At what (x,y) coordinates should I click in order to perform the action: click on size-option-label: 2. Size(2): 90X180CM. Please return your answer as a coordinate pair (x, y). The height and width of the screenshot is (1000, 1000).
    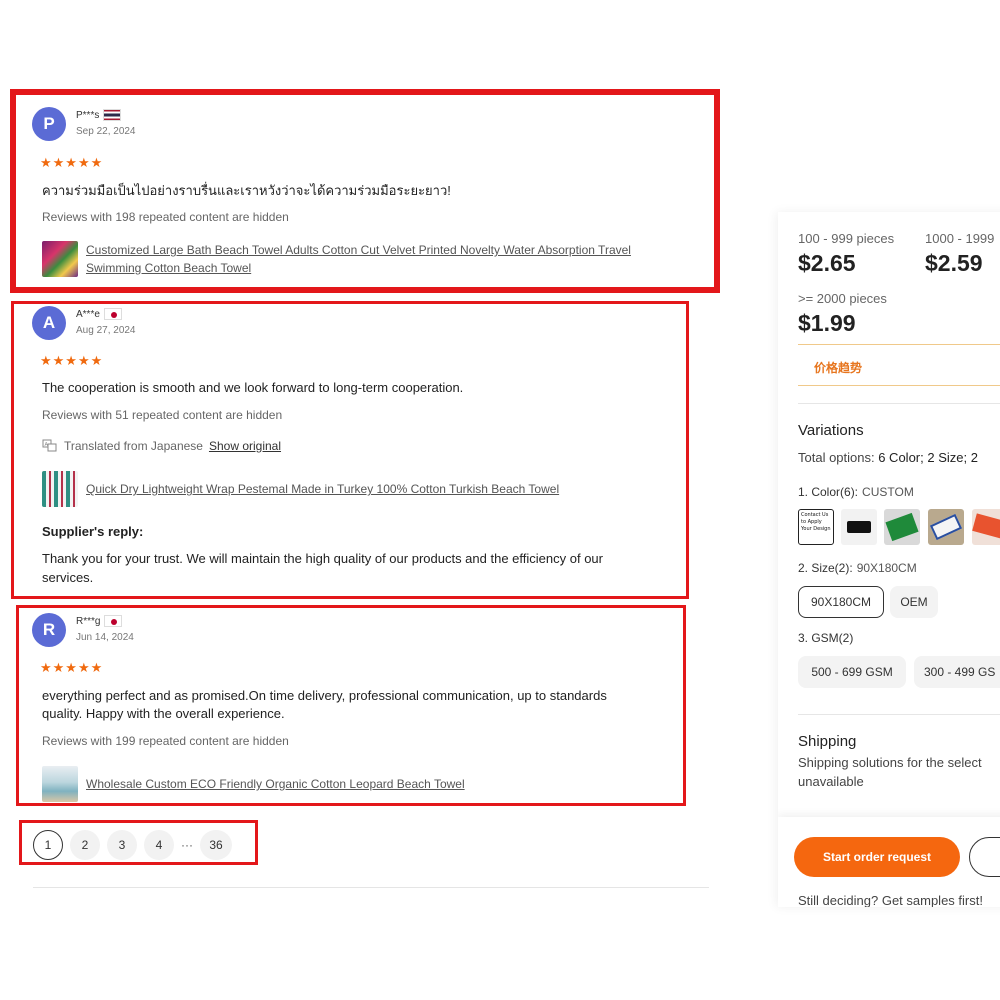
    Looking at the image, I should click on (857, 568).